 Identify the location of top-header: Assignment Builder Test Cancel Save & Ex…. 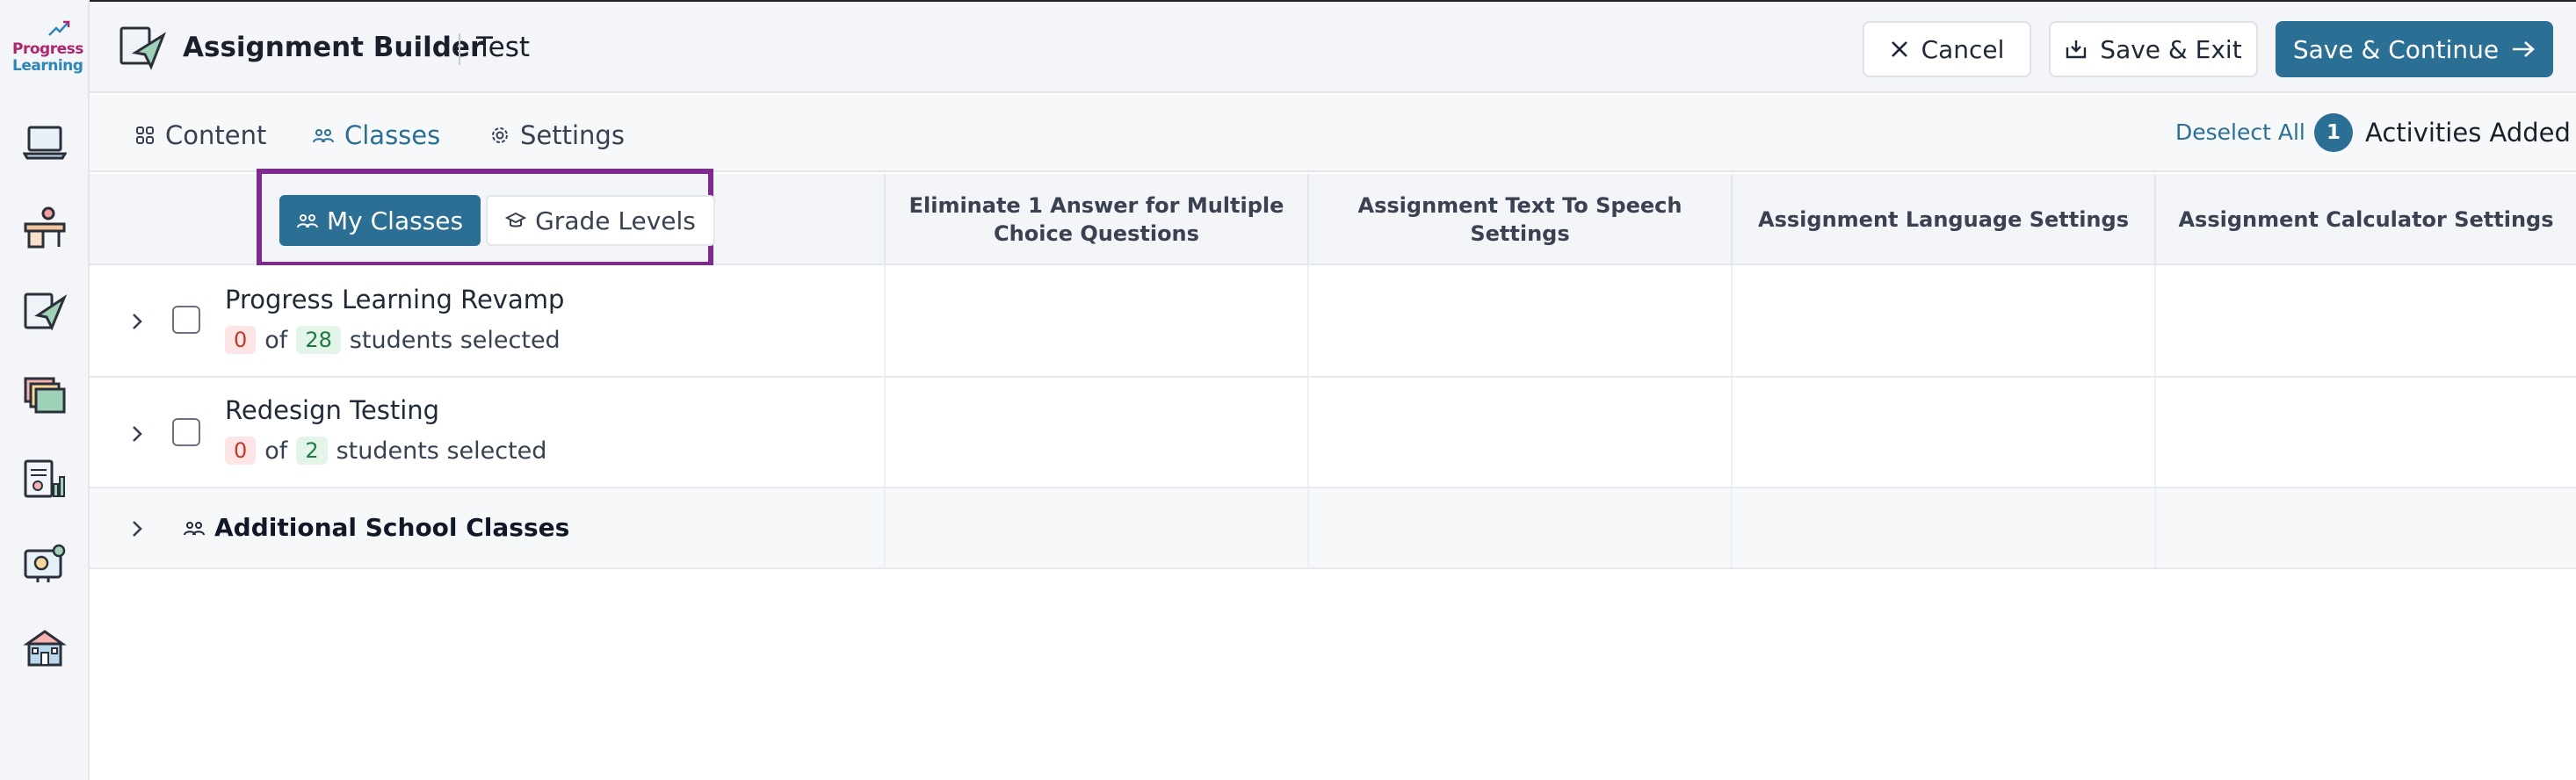
(1333, 46).